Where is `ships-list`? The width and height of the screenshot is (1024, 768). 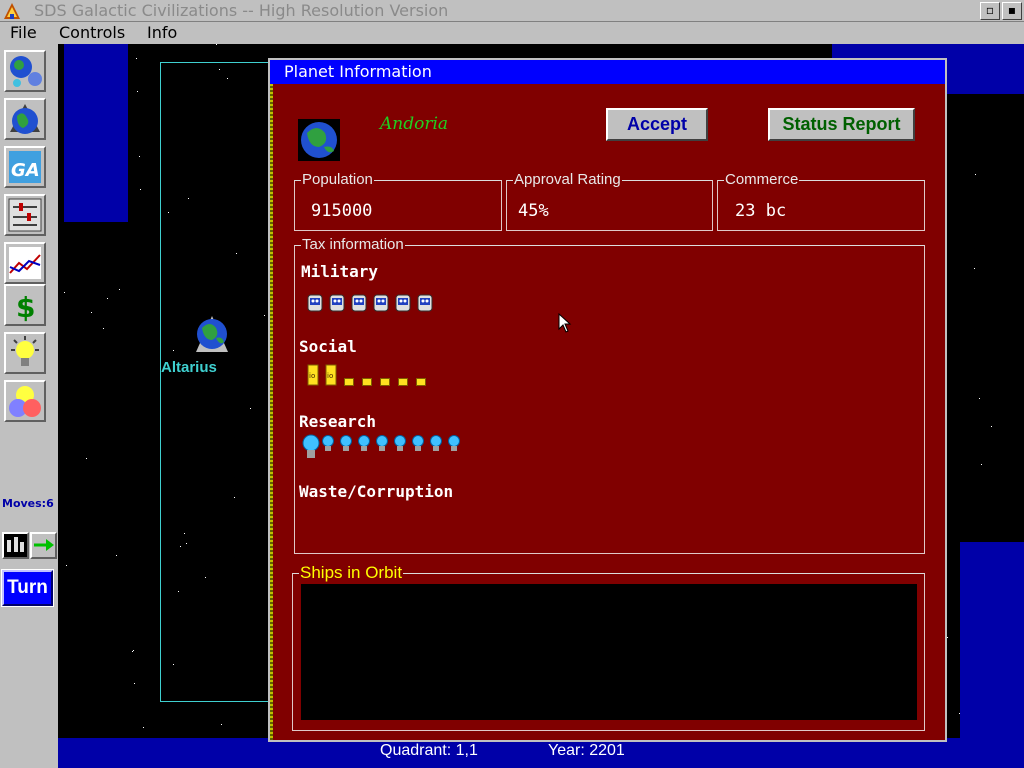 ships-list is located at coordinates (609, 652).